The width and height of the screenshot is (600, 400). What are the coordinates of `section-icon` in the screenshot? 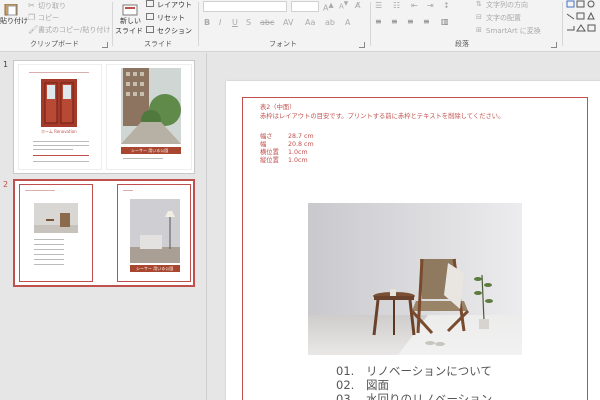 It's located at (150, 29).